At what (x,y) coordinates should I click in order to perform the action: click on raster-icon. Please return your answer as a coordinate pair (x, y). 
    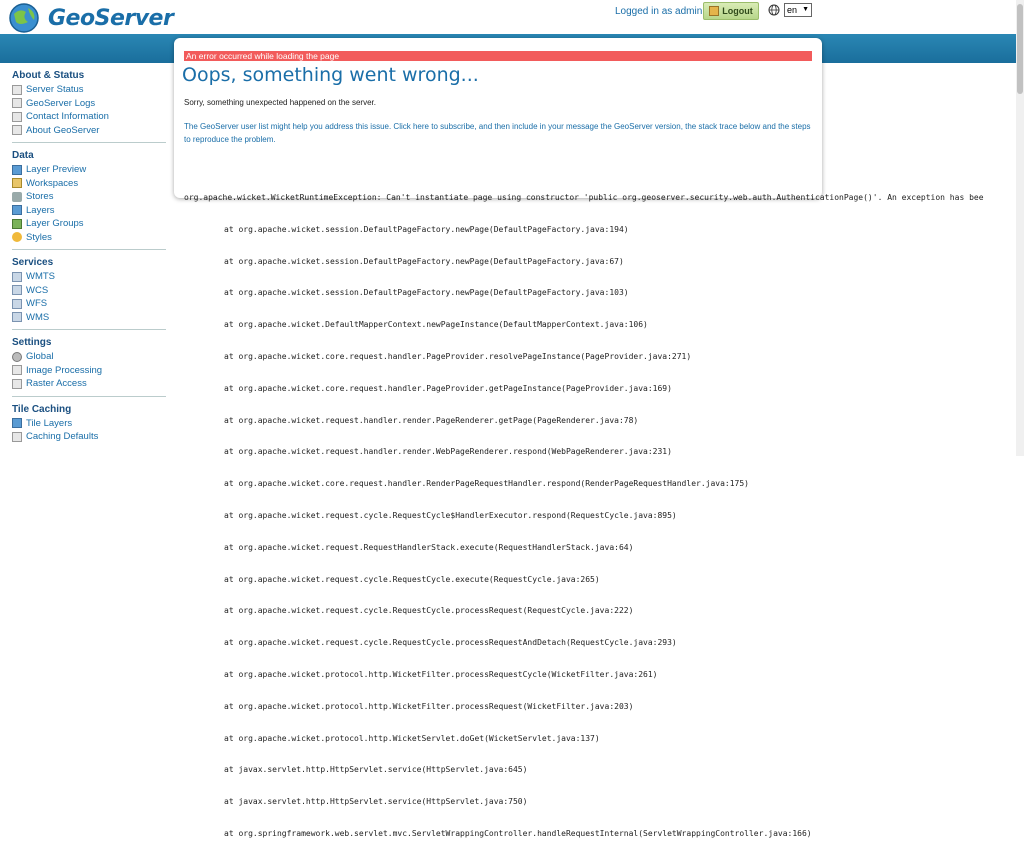
    Looking at the image, I should click on (17, 383).